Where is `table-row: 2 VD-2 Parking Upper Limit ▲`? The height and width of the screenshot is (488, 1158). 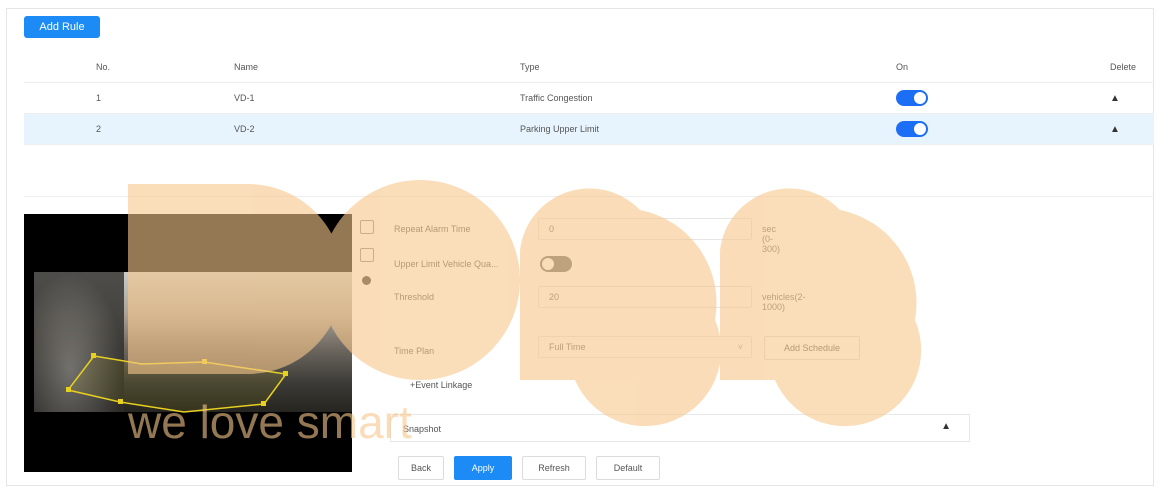 table-row: 2 VD-2 Parking Upper Limit ▲ is located at coordinates (589, 129).